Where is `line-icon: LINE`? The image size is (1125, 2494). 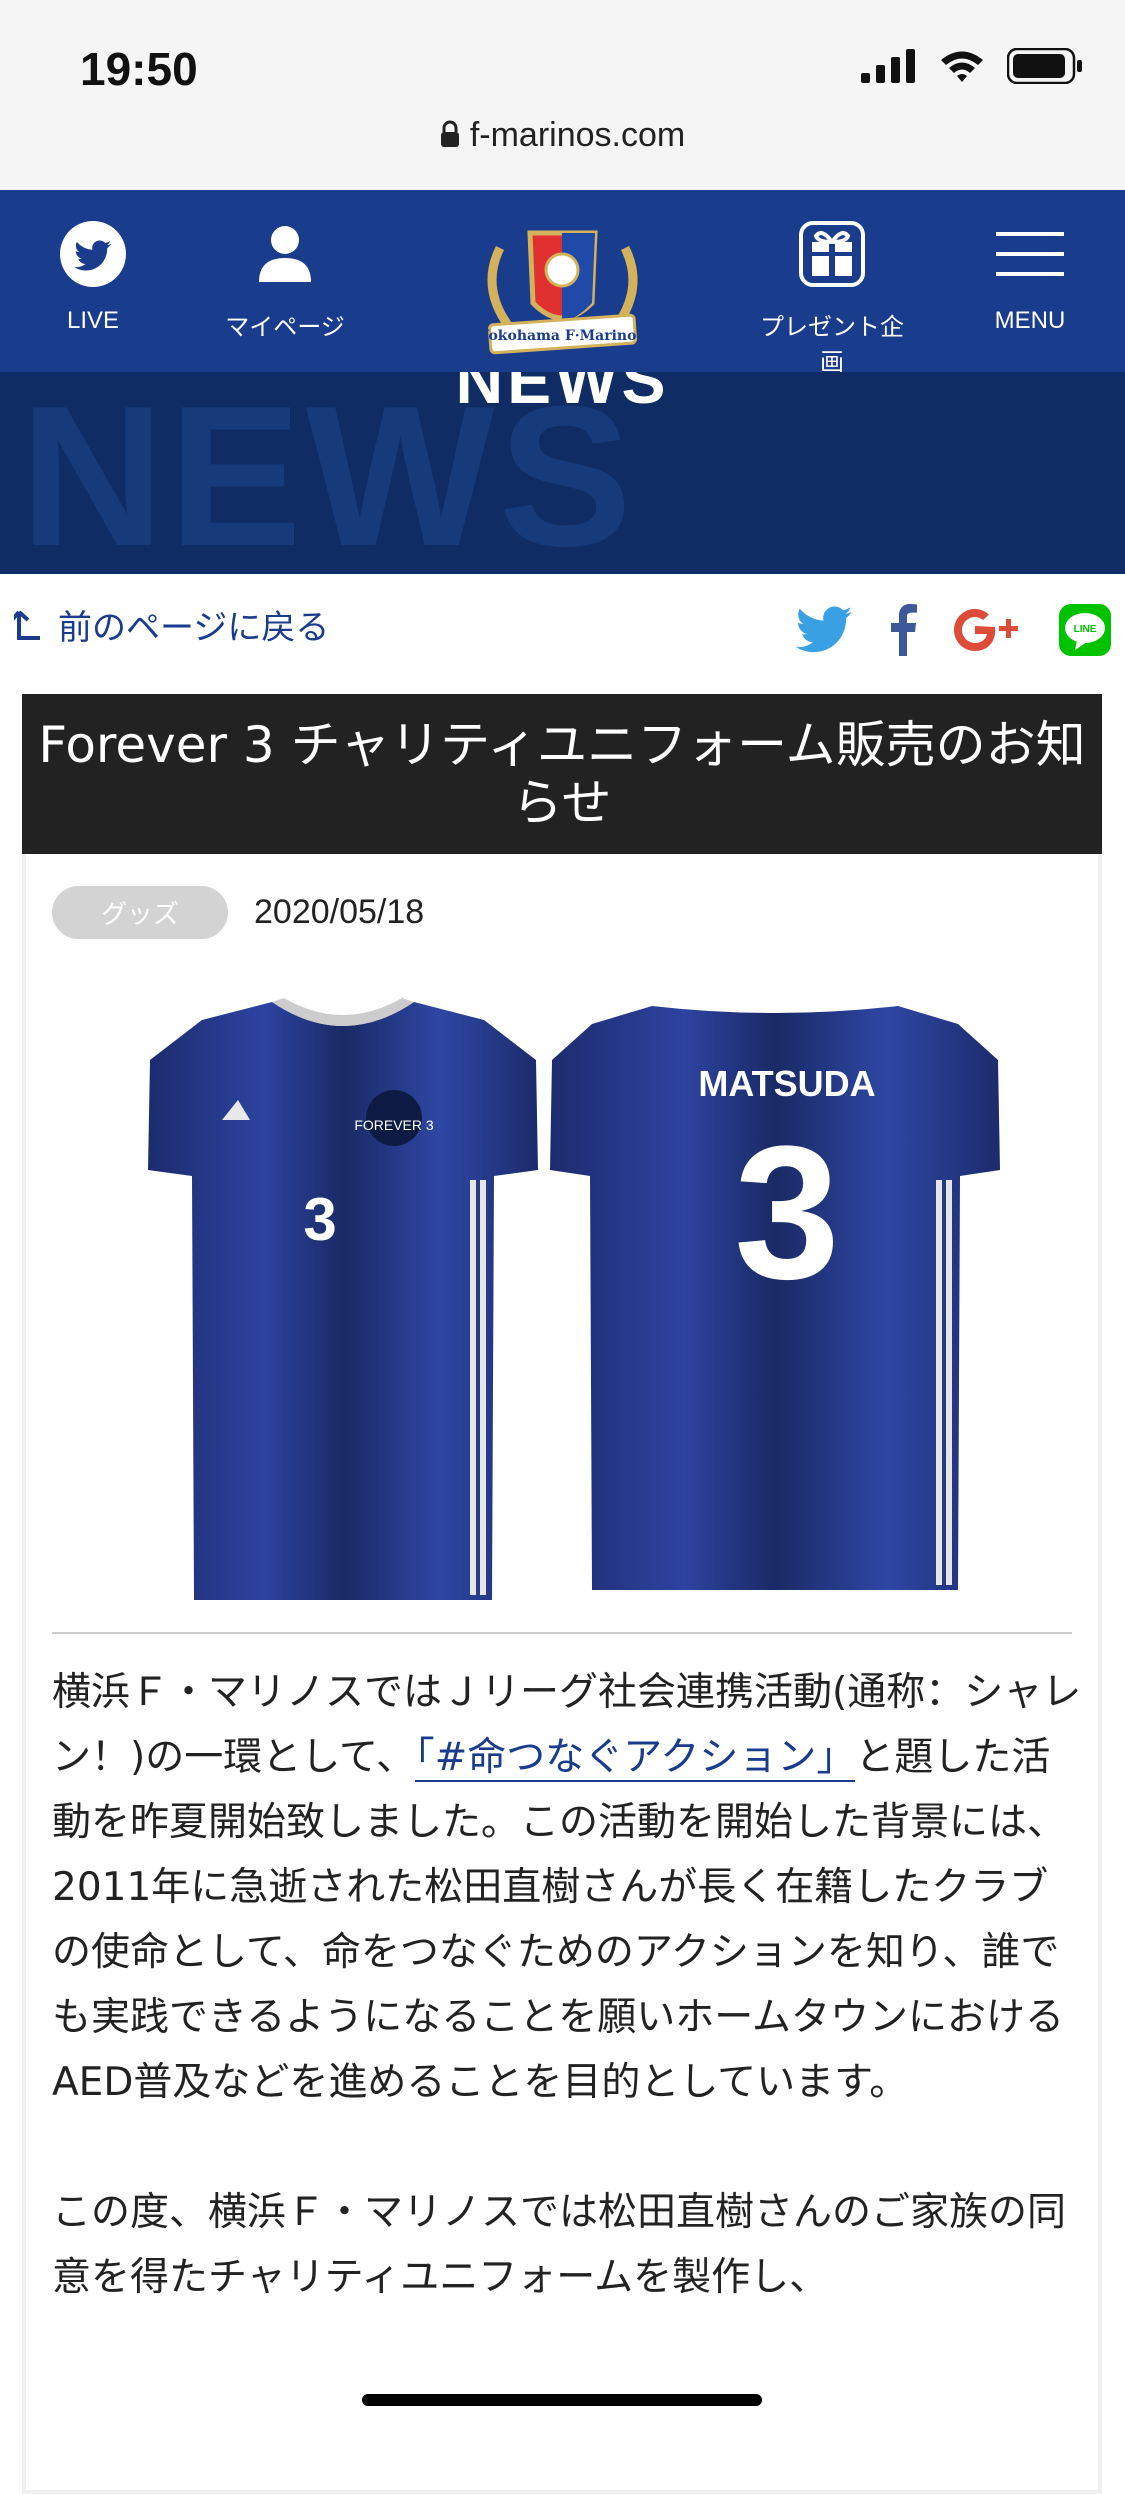
line-icon: LINE is located at coordinates (1085, 632).